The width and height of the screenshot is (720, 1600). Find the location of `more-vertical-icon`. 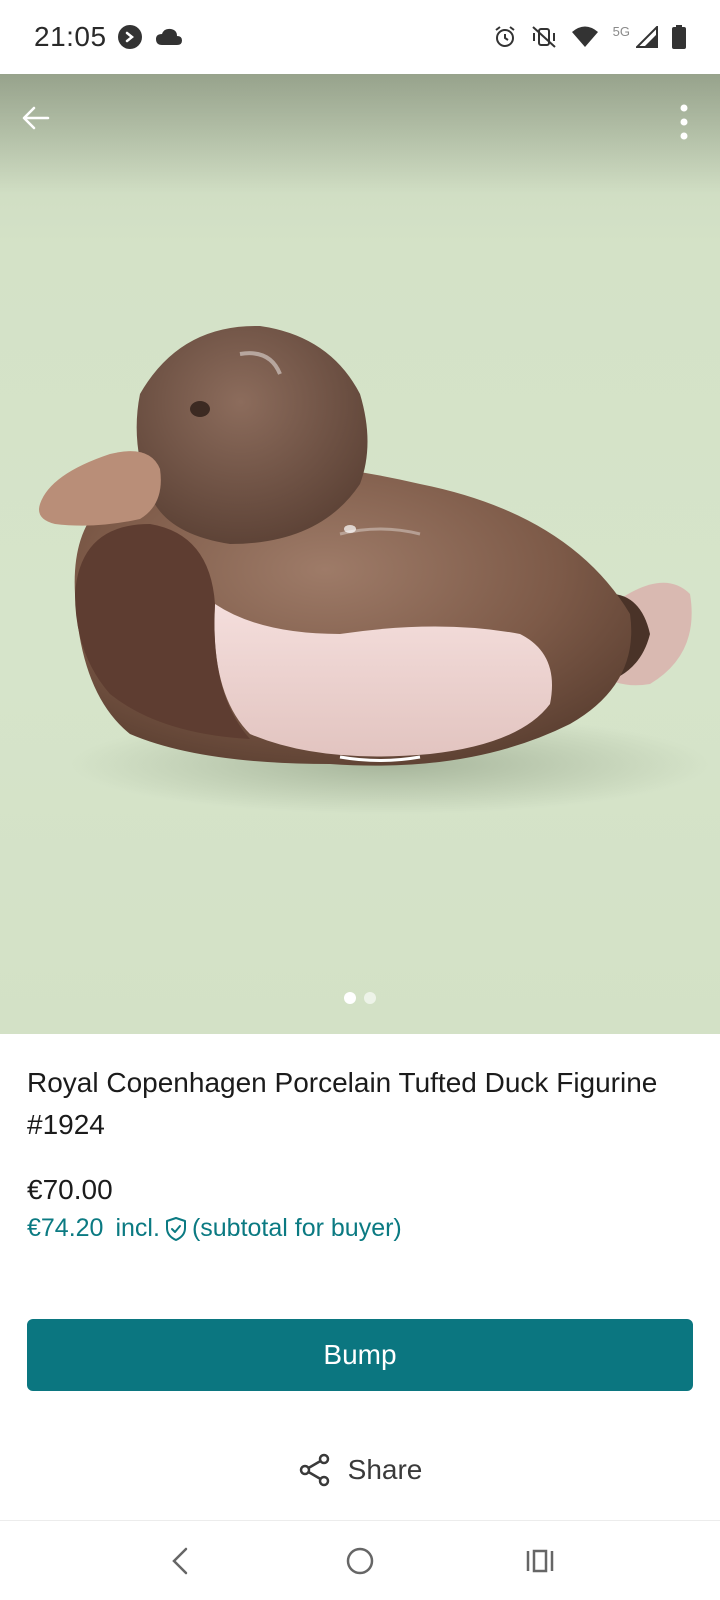

more-vertical-icon is located at coordinates (684, 122).